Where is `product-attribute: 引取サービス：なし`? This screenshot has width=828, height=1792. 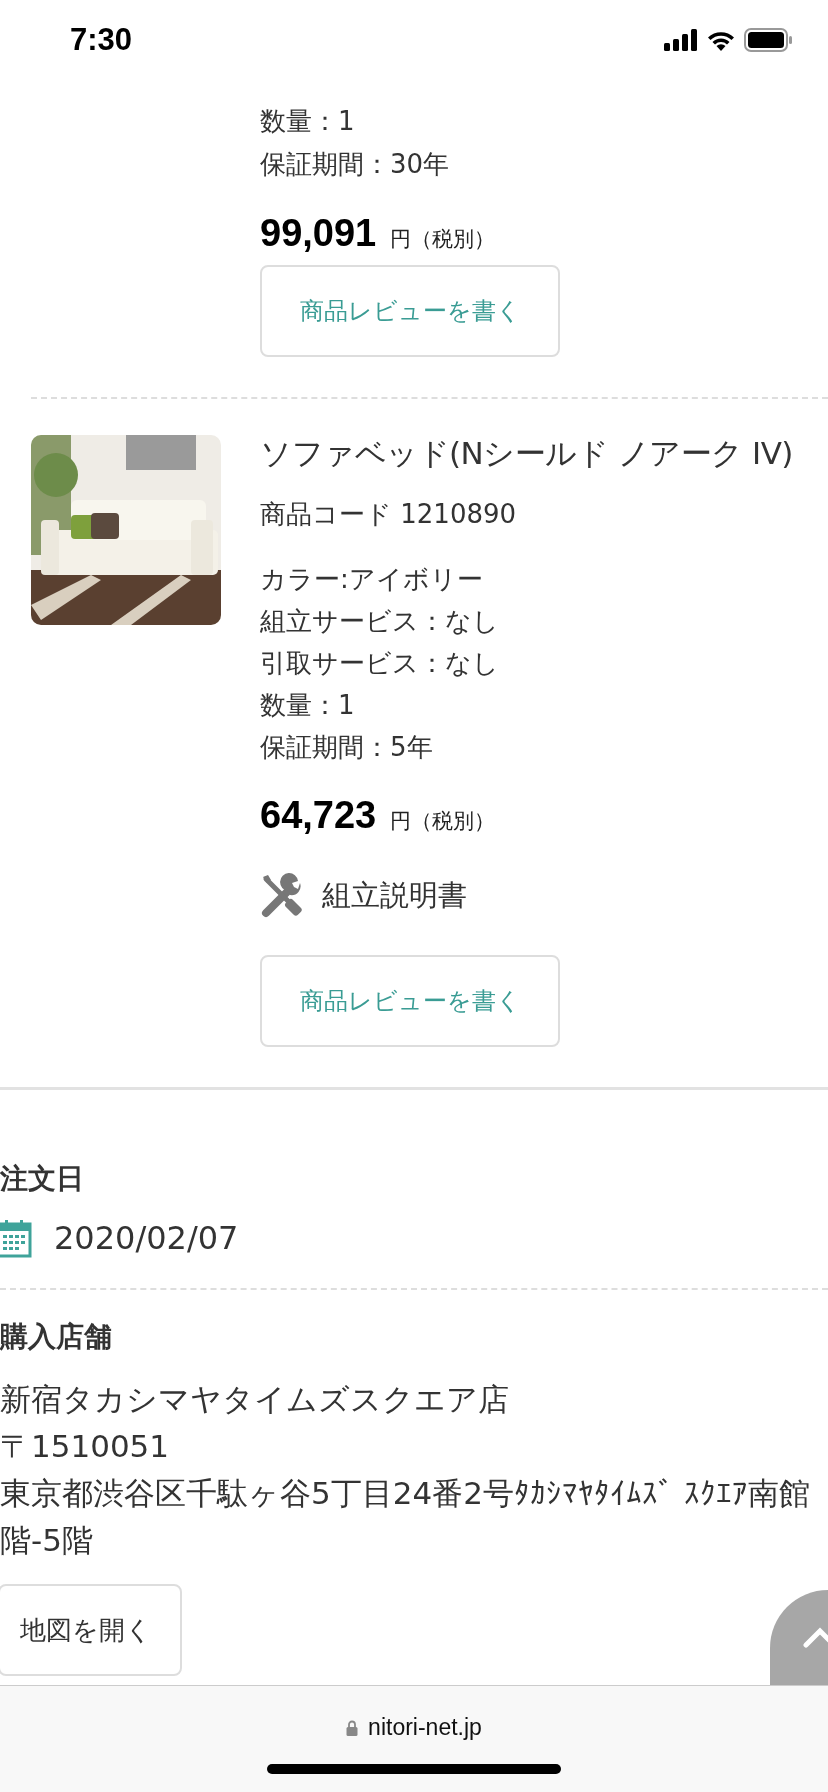
product-attribute: 引取サービス：なし is located at coordinates (379, 663).